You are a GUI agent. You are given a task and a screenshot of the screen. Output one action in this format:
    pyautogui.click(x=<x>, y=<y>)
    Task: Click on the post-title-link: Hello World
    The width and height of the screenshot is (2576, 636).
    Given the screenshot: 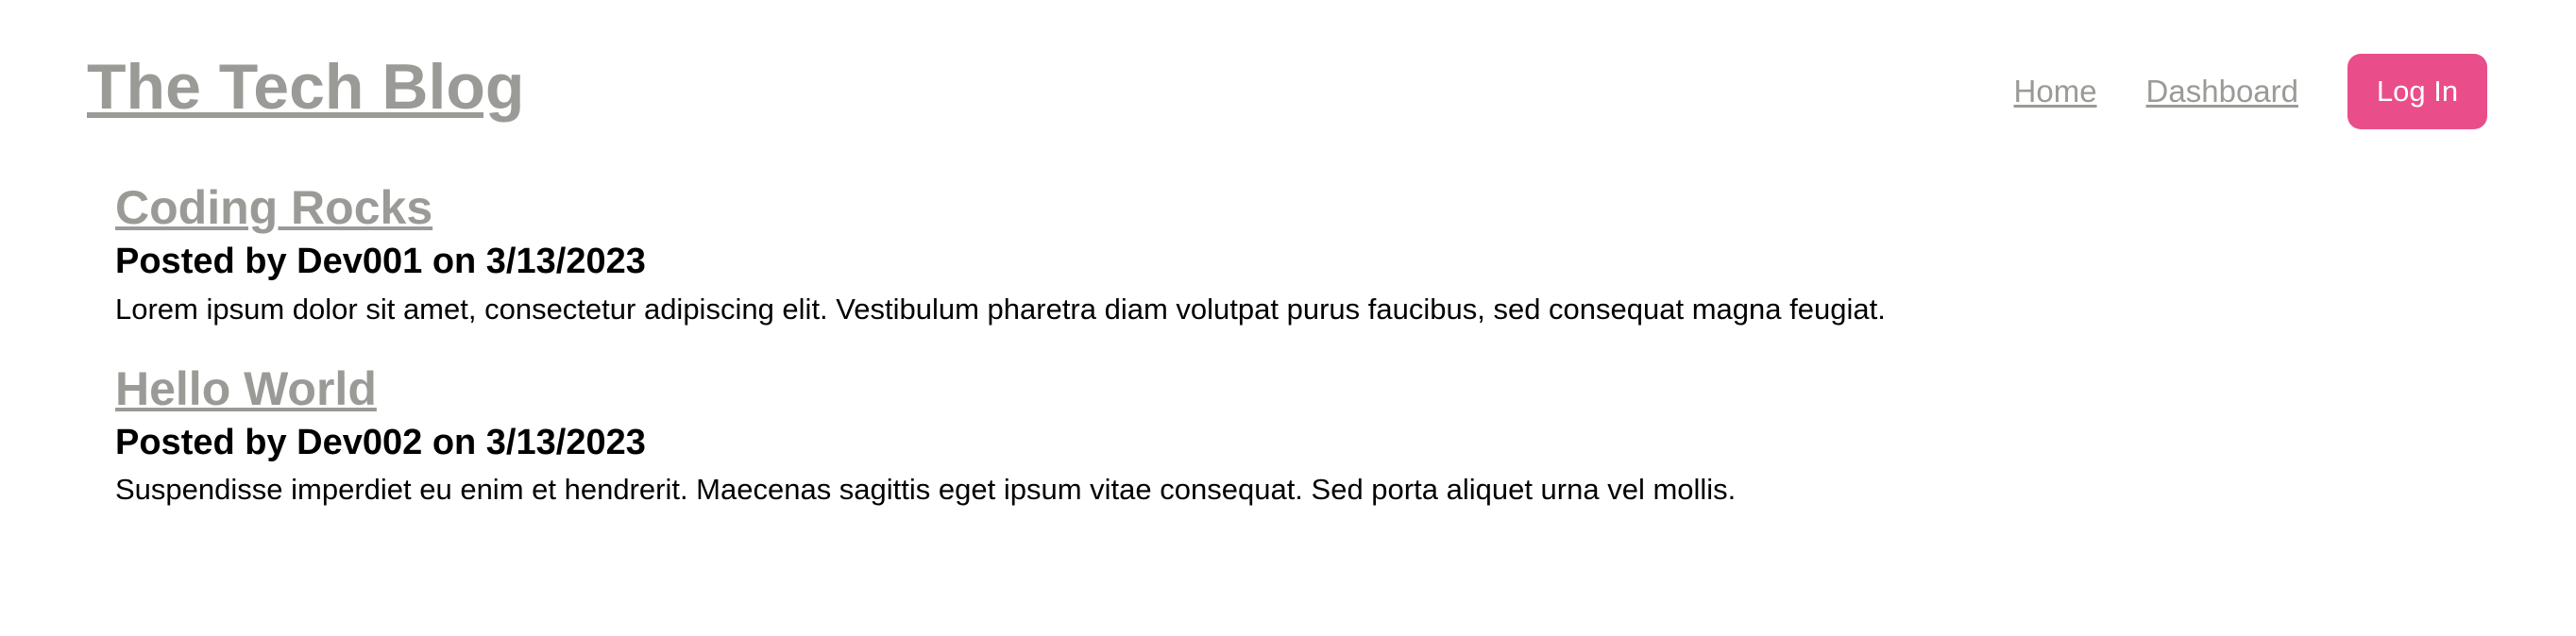 What is the action you would take?
    pyautogui.click(x=246, y=389)
    